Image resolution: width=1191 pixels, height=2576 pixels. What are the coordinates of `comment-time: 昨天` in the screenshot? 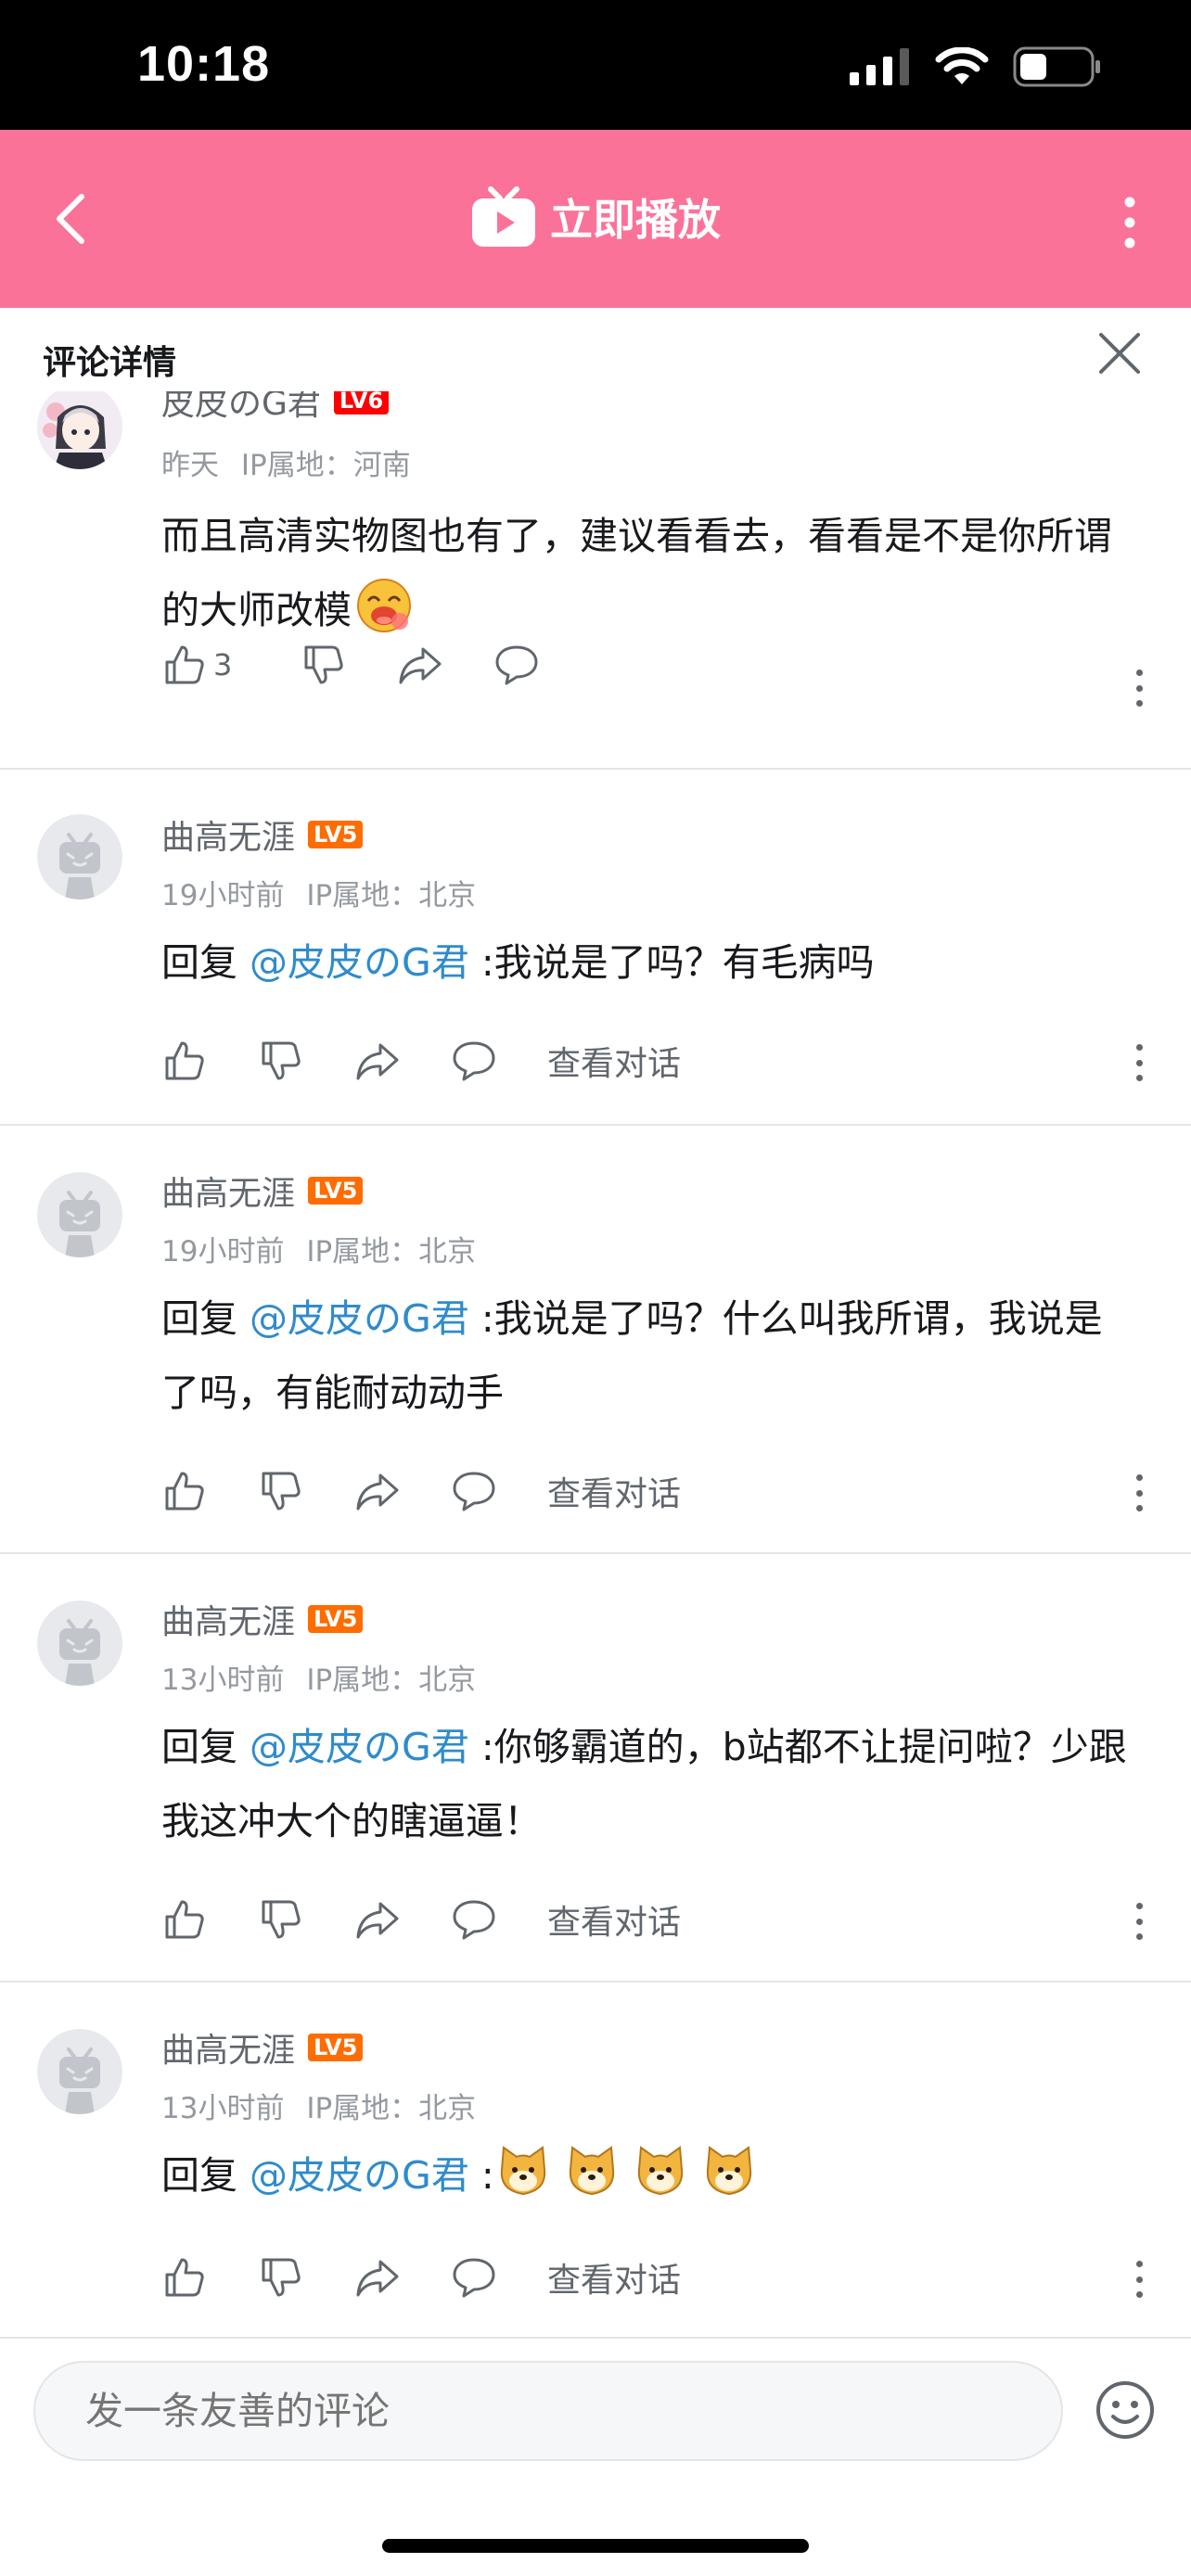 It's located at (190, 465).